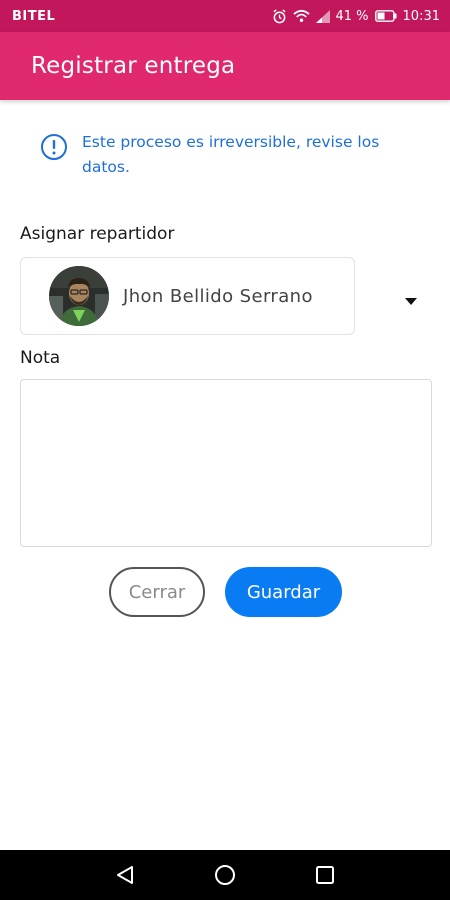 This screenshot has height=900, width=450. I want to click on close-button: Cerrar, so click(157, 592).